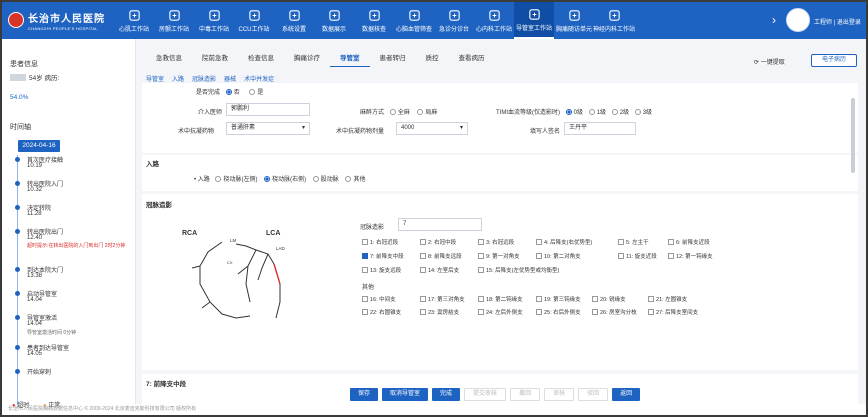 The image size is (868, 417). I want to click on nav-item: 系统设置, so click(294, 20).